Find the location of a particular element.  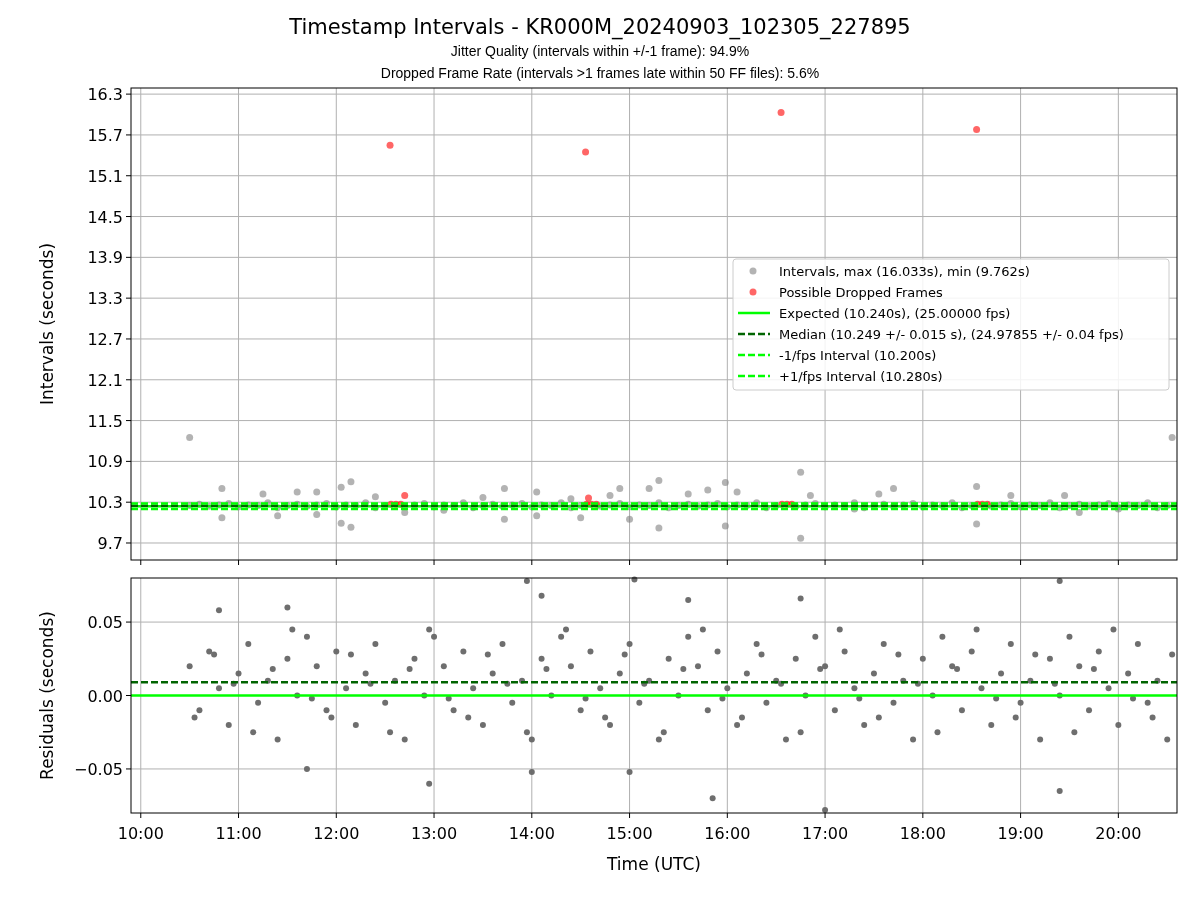

x-tick-label: 18:00 is located at coordinates (922, 833).